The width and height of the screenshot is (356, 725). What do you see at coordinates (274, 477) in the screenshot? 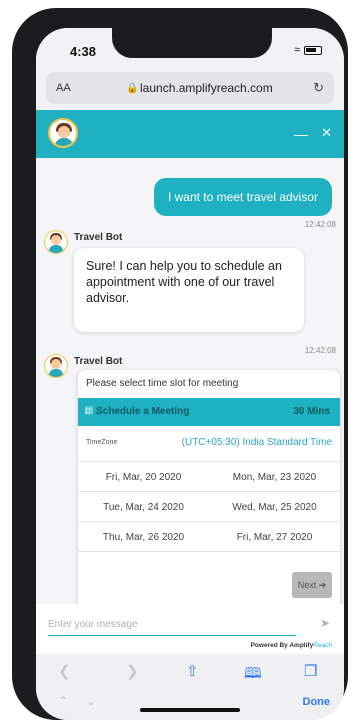
I see `date-option: Mon, Mar, 23 2020` at bounding box center [274, 477].